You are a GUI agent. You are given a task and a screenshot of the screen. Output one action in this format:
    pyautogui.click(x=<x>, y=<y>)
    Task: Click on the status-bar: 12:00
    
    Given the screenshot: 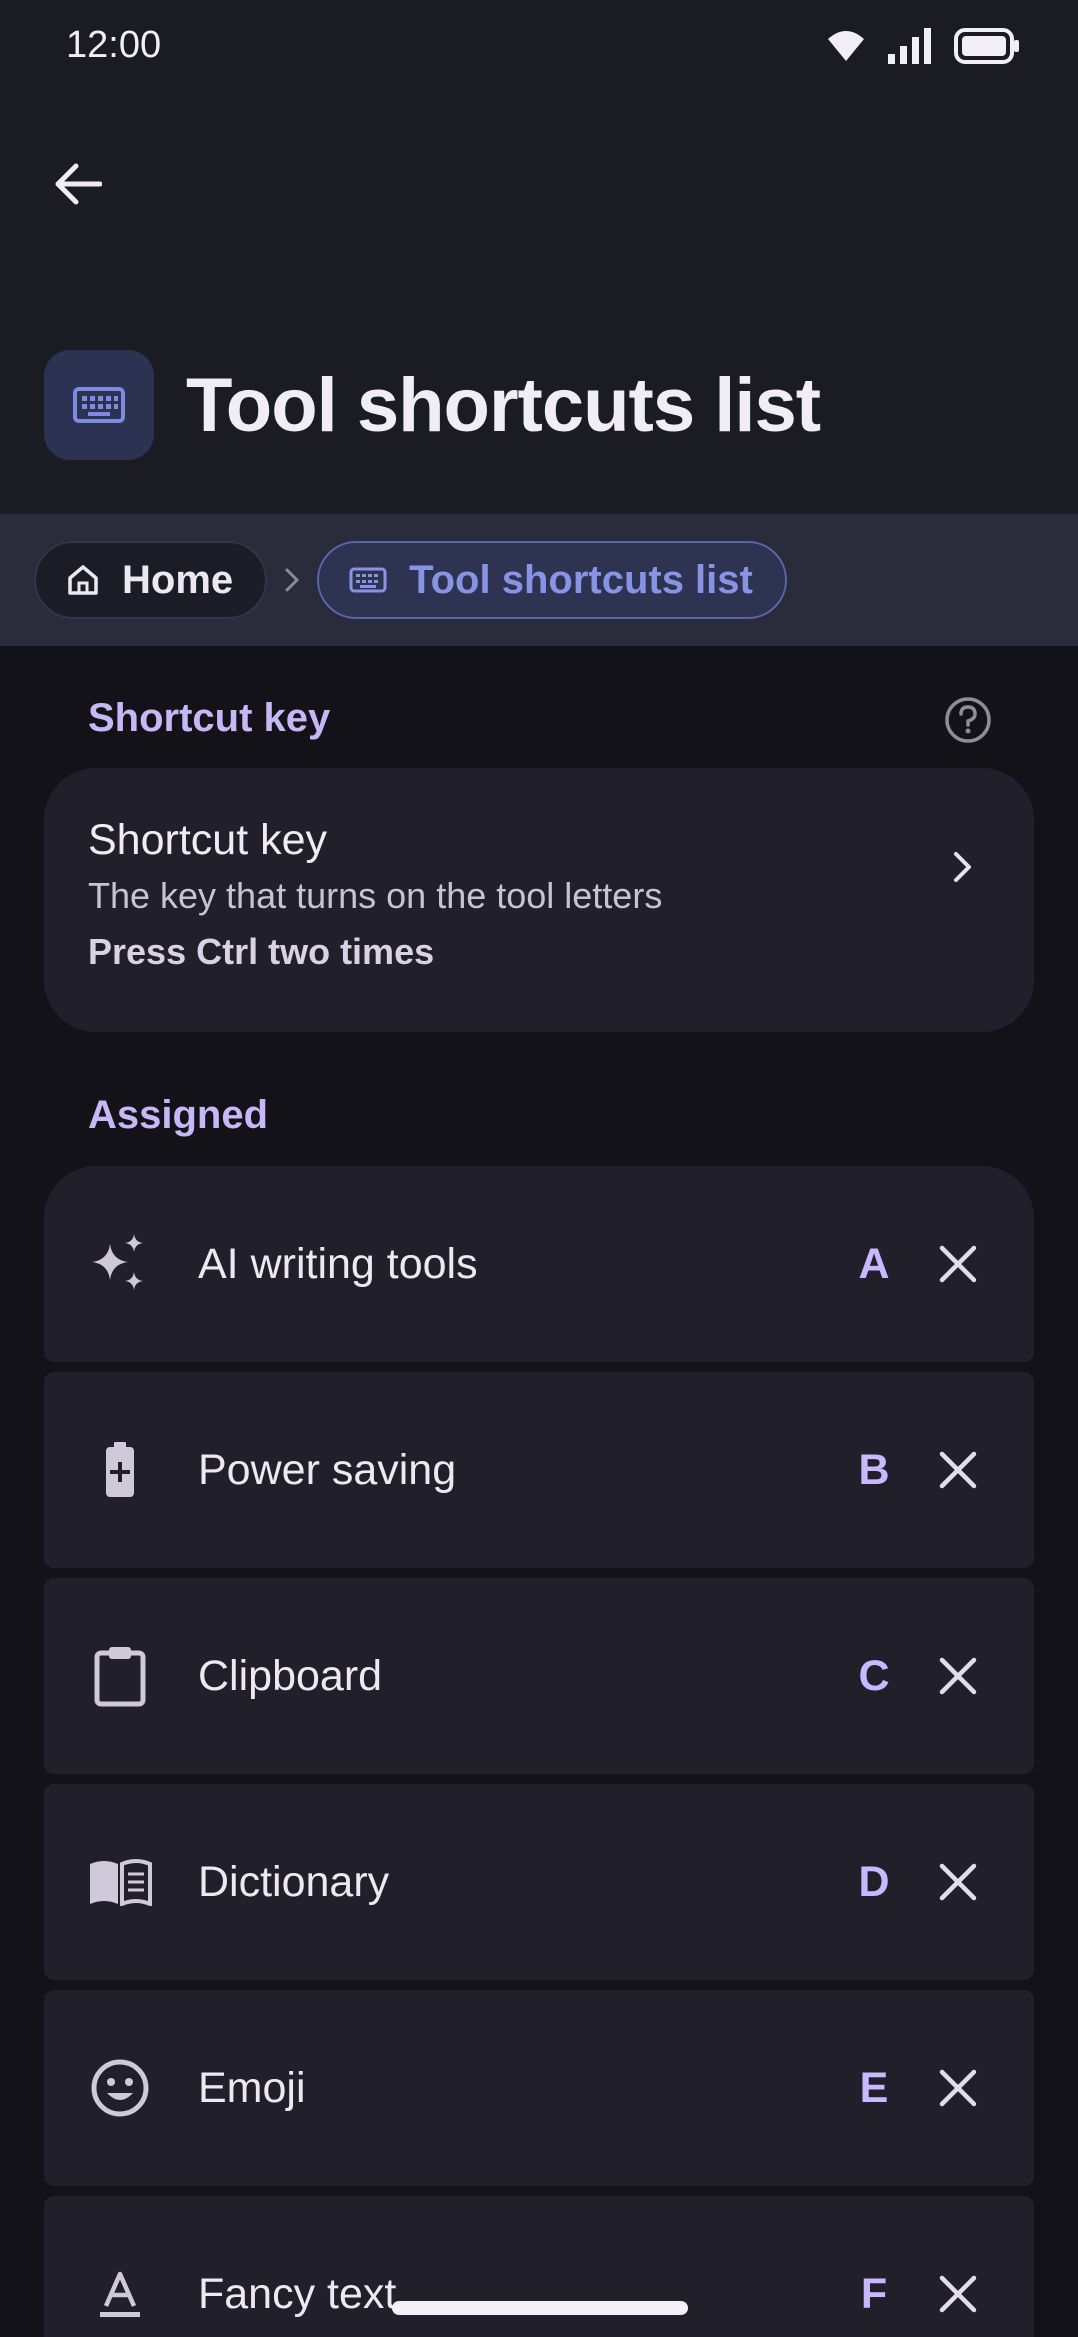 What is the action you would take?
    pyautogui.click(x=539, y=50)
    